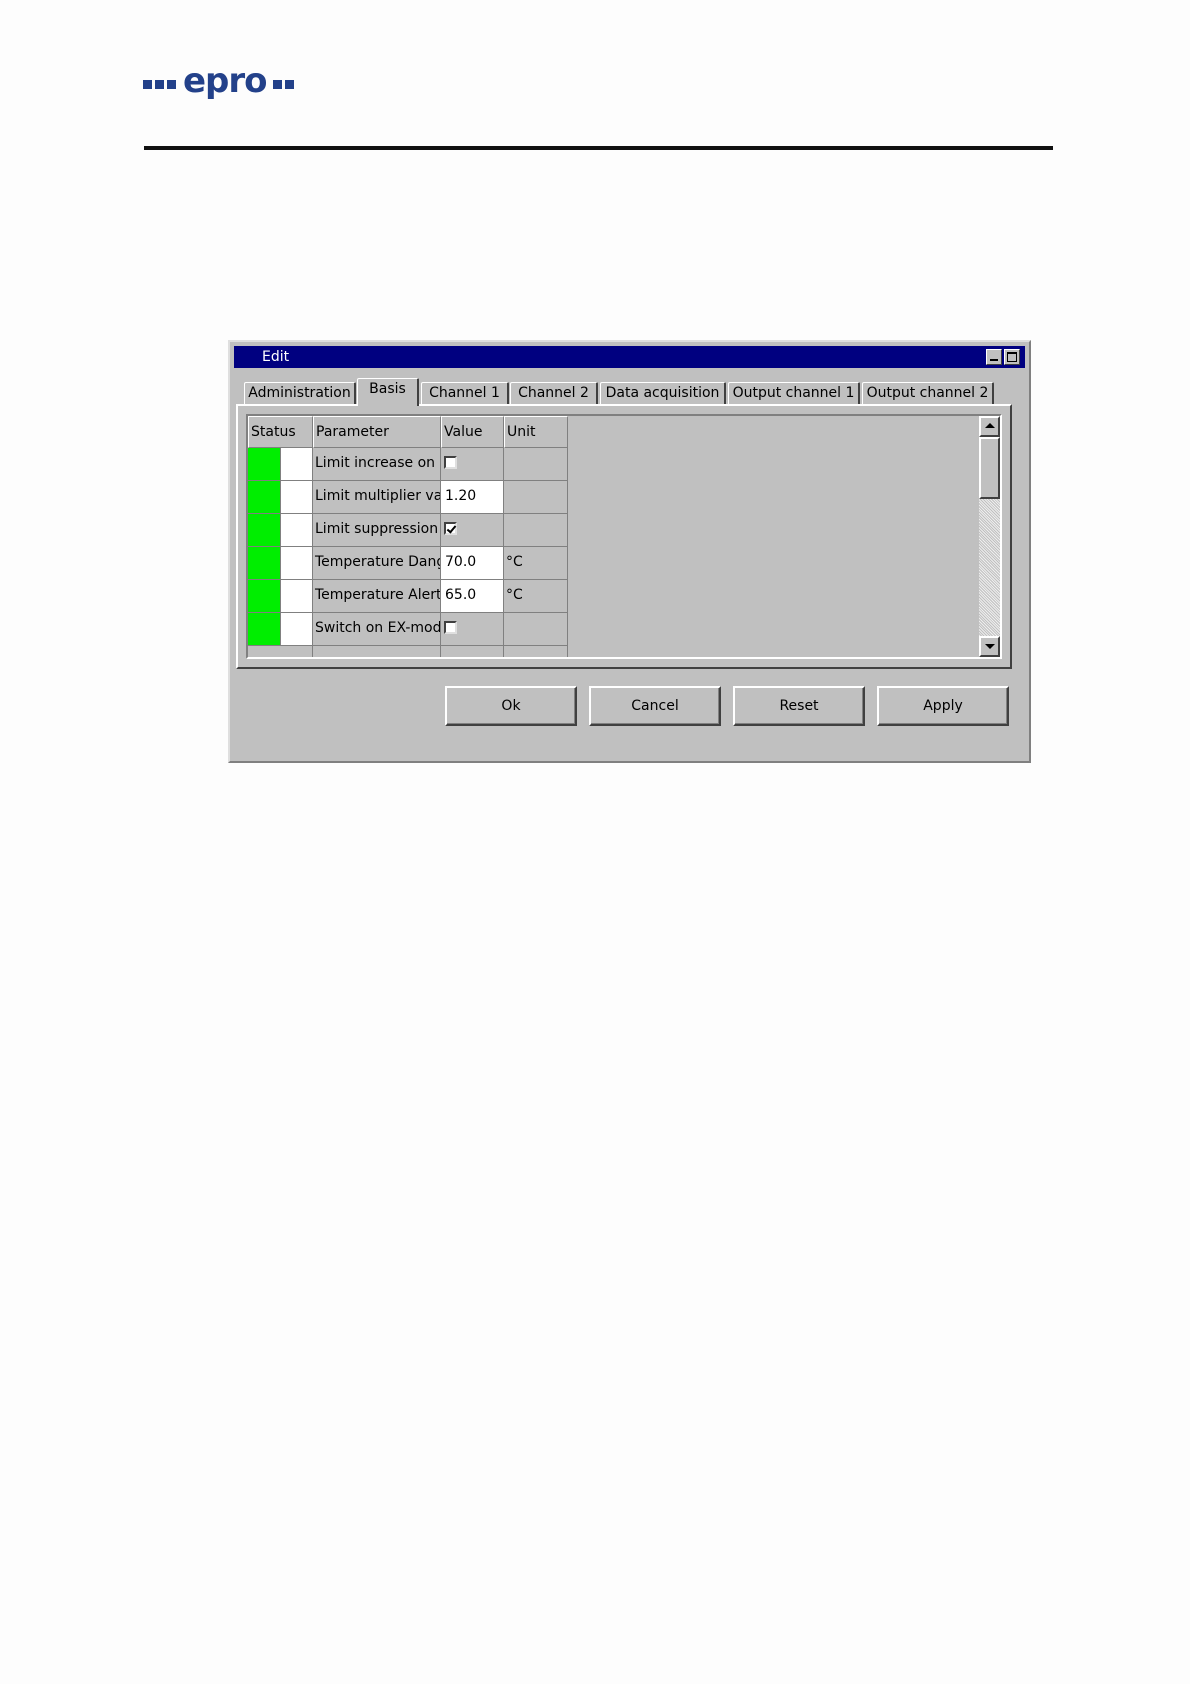 Image resolution: width=1190 pixels, height=1684 pixels. Describe the element at coordinates (536, 432) in the screenshot. I see `column-header-unit: Unit` at that location.